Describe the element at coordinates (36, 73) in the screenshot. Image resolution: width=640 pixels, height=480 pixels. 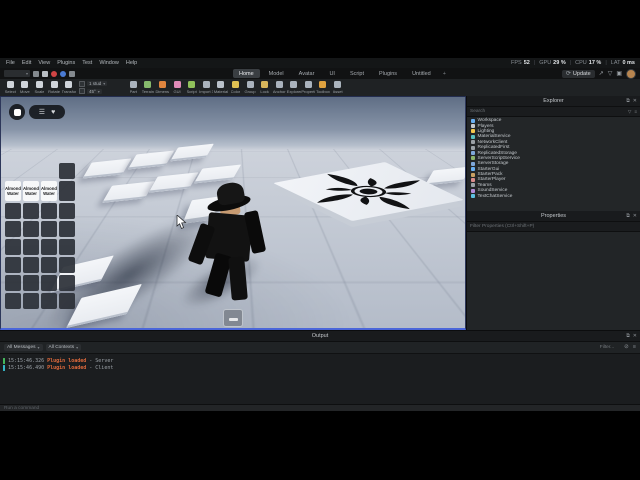
I see `copy-icon` at that location.